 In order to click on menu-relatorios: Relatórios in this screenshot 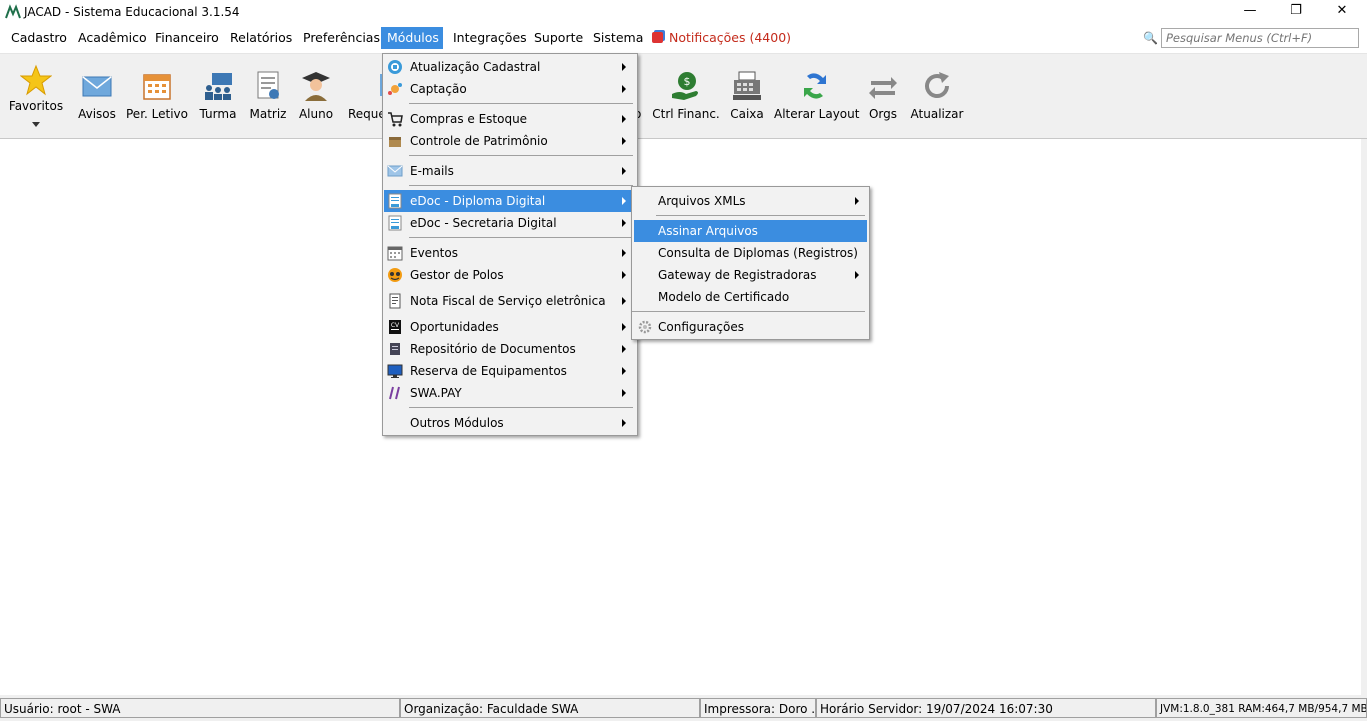, I will do `click(261, 38)`.